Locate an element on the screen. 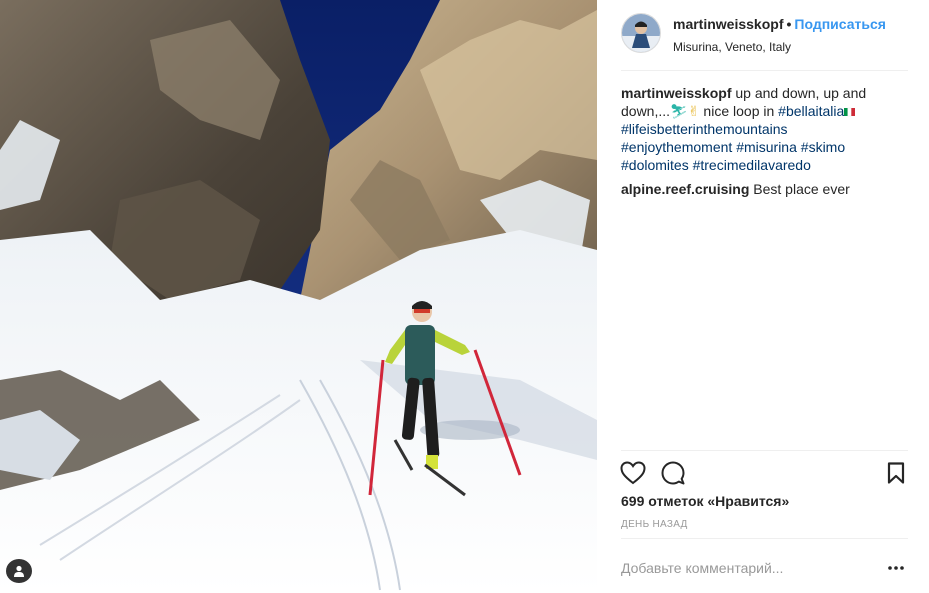 The image size is (929, 593). likes-count: 699 отметок «Нравится» is located at coordinates (705, 501).